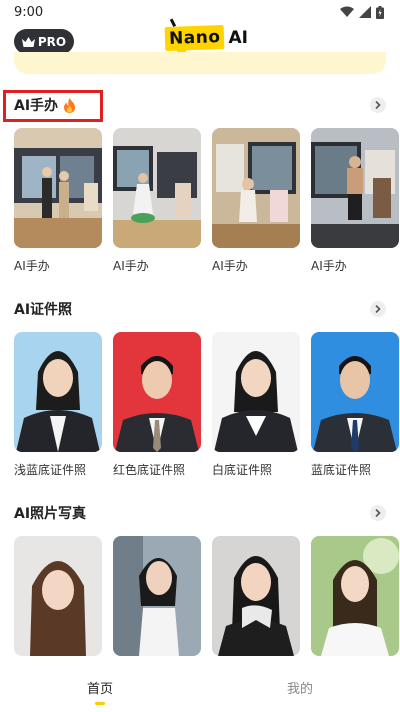 The width and height of the screenshot is (400, 712). What do you see at coordinates (242, 470) in the screenshot?
I see `card-label: 白底证件照` at bounding box center [242, 470].